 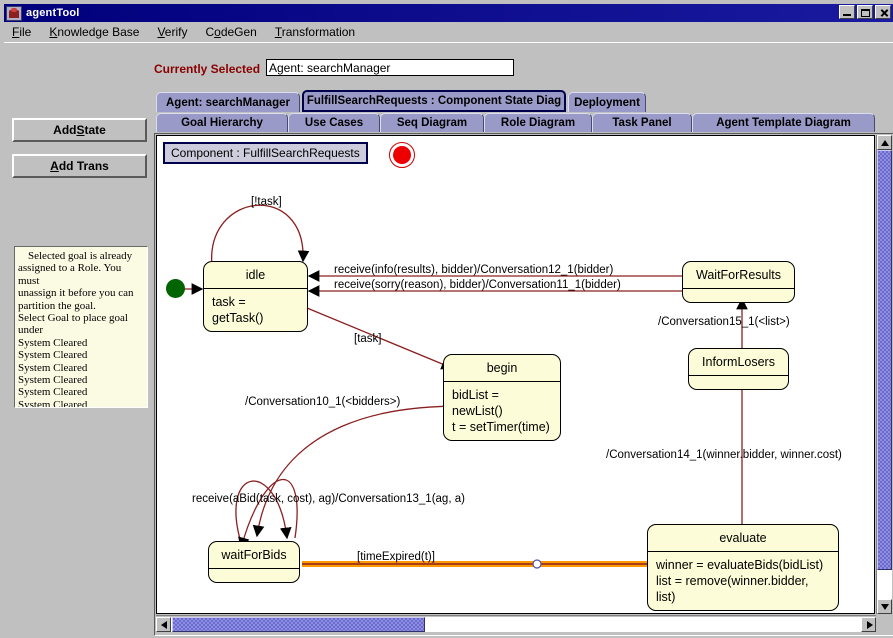 What do you see at coordinates (175, 288) in the screenshot?
I see `start-state-icon` at bounding box center [175, 288].